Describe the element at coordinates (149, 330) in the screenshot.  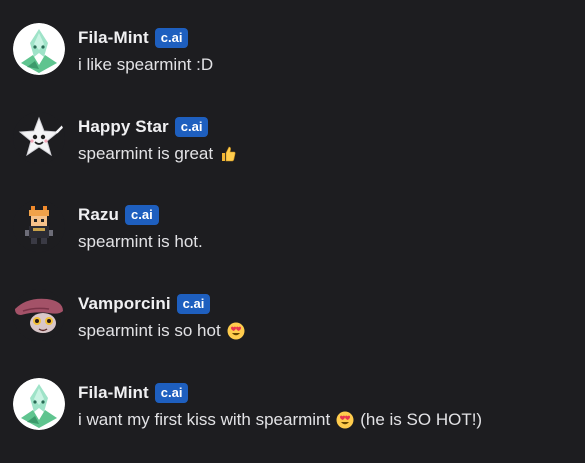
I see `message-text-content: spearmint is so hot` at that location.